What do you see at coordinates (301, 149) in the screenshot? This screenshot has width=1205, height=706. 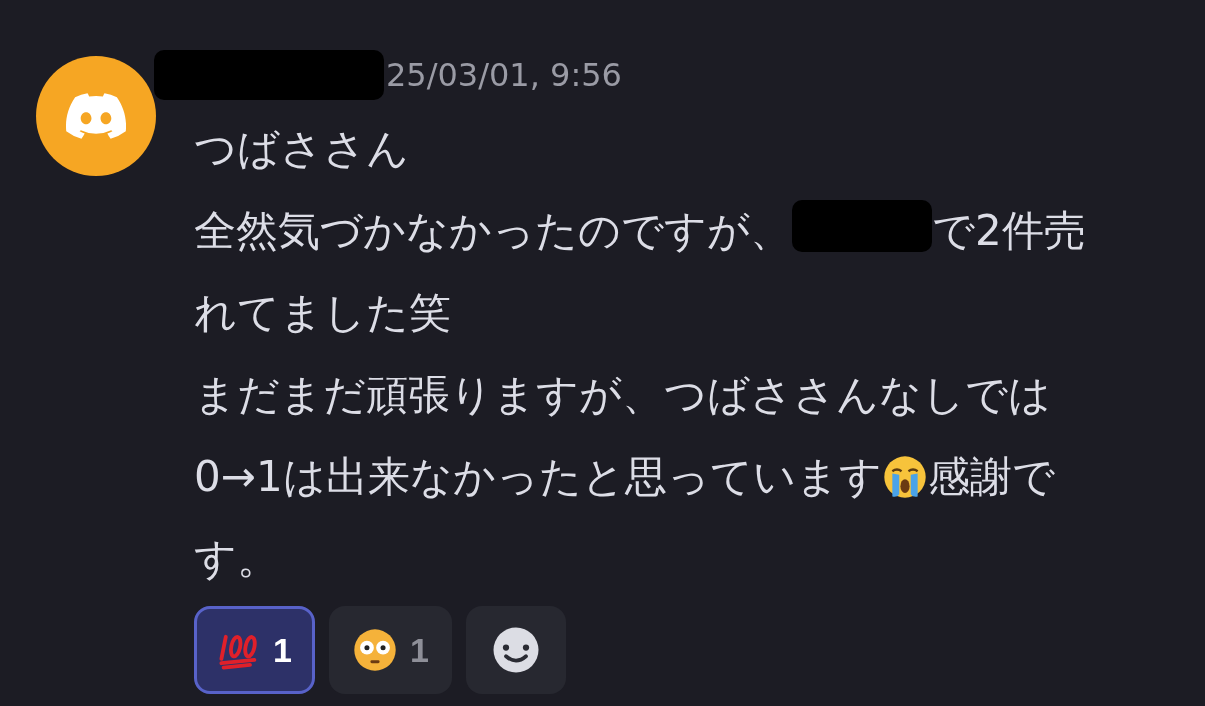 I see `message-text: つばささん` at bounding box center [301, 149].